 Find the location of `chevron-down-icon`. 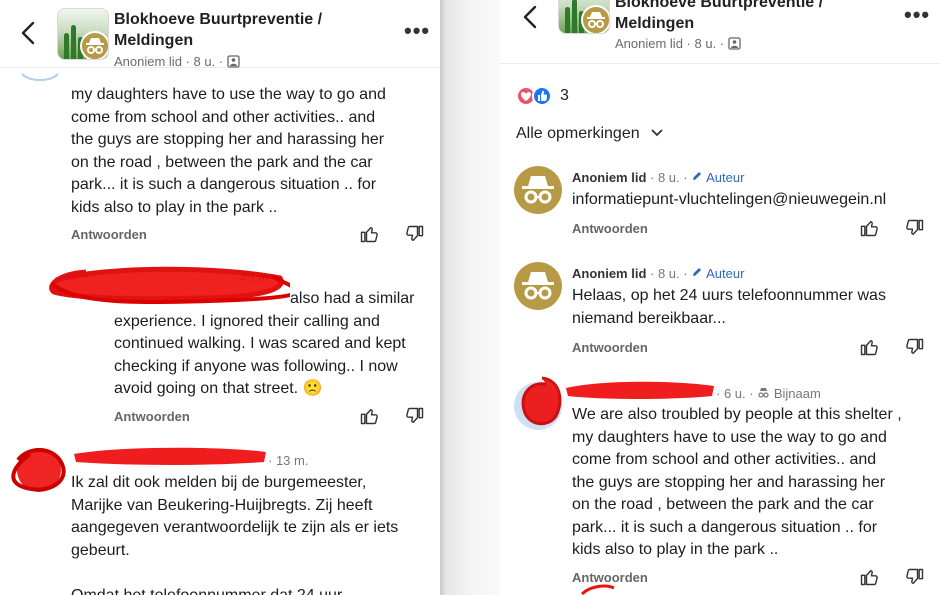

chevron-down-icon is located at coordinates (657, 133).